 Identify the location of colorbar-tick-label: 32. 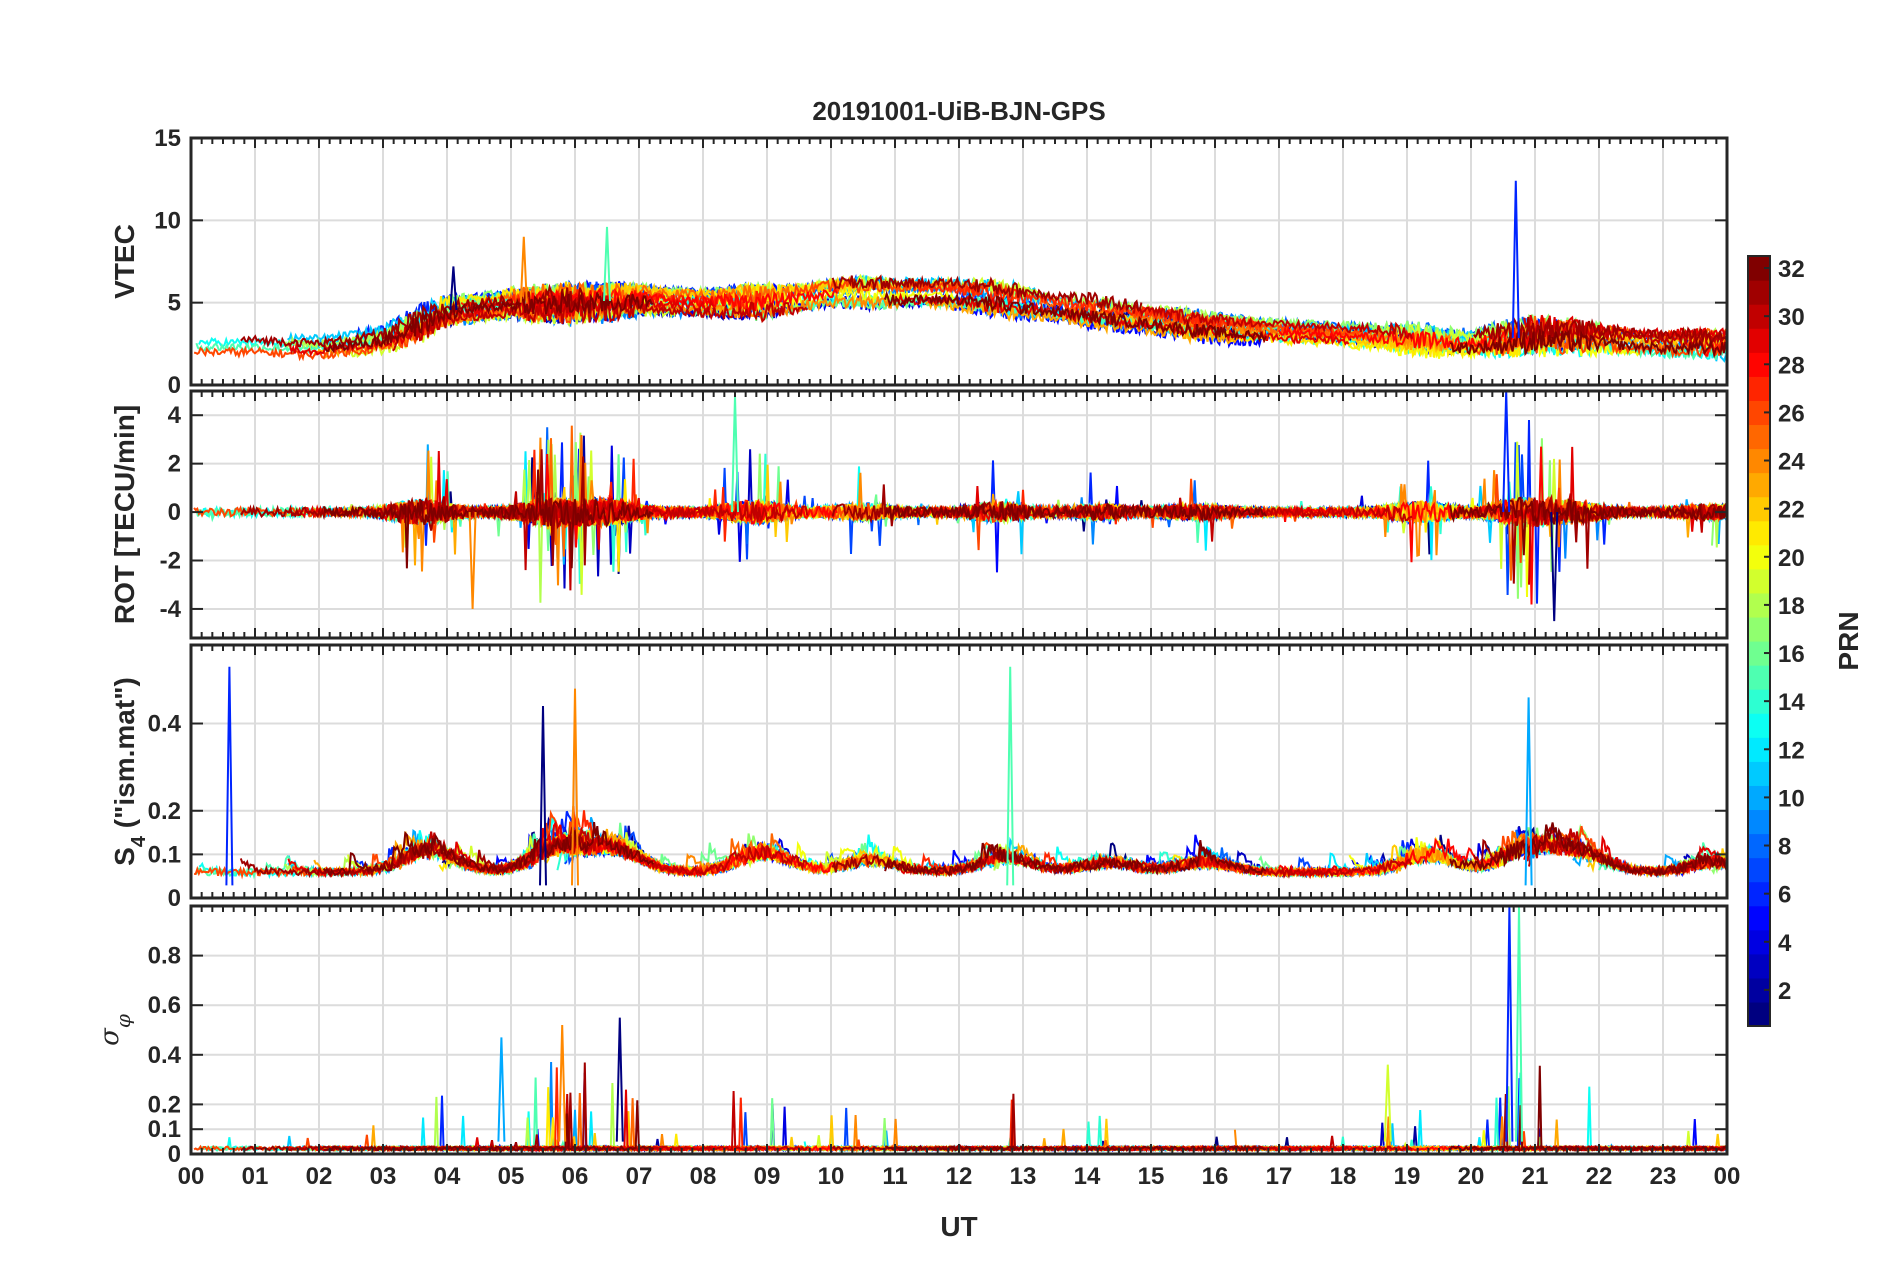
(1791, 269).